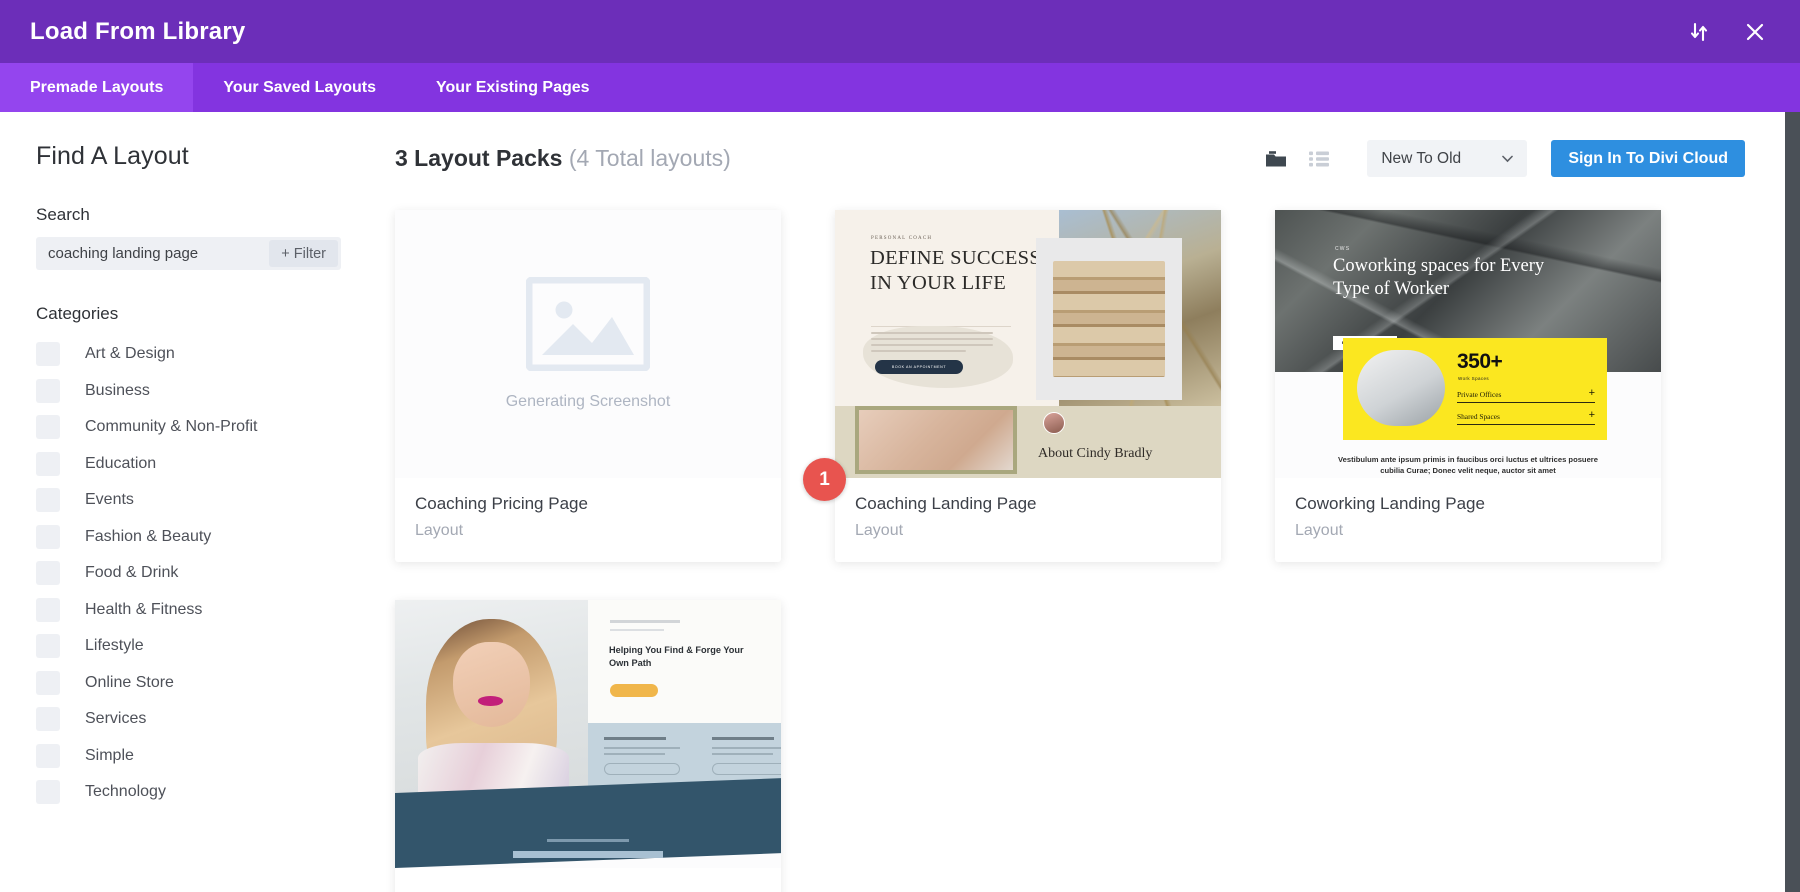 This screenshot has width=1800, height=892. I want to click on layout-pack-count: 3 Layout Packs (4 Total layouts), so click(563, 158).